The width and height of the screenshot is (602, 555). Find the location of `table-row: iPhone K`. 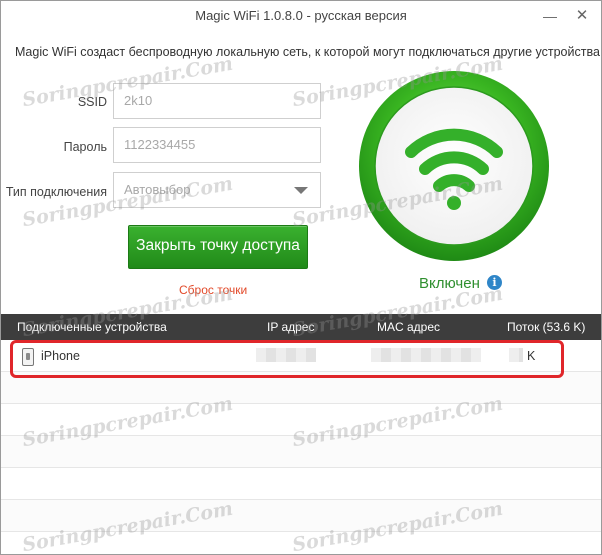

table-row: iPhone K is located at coordinates (301, 356).